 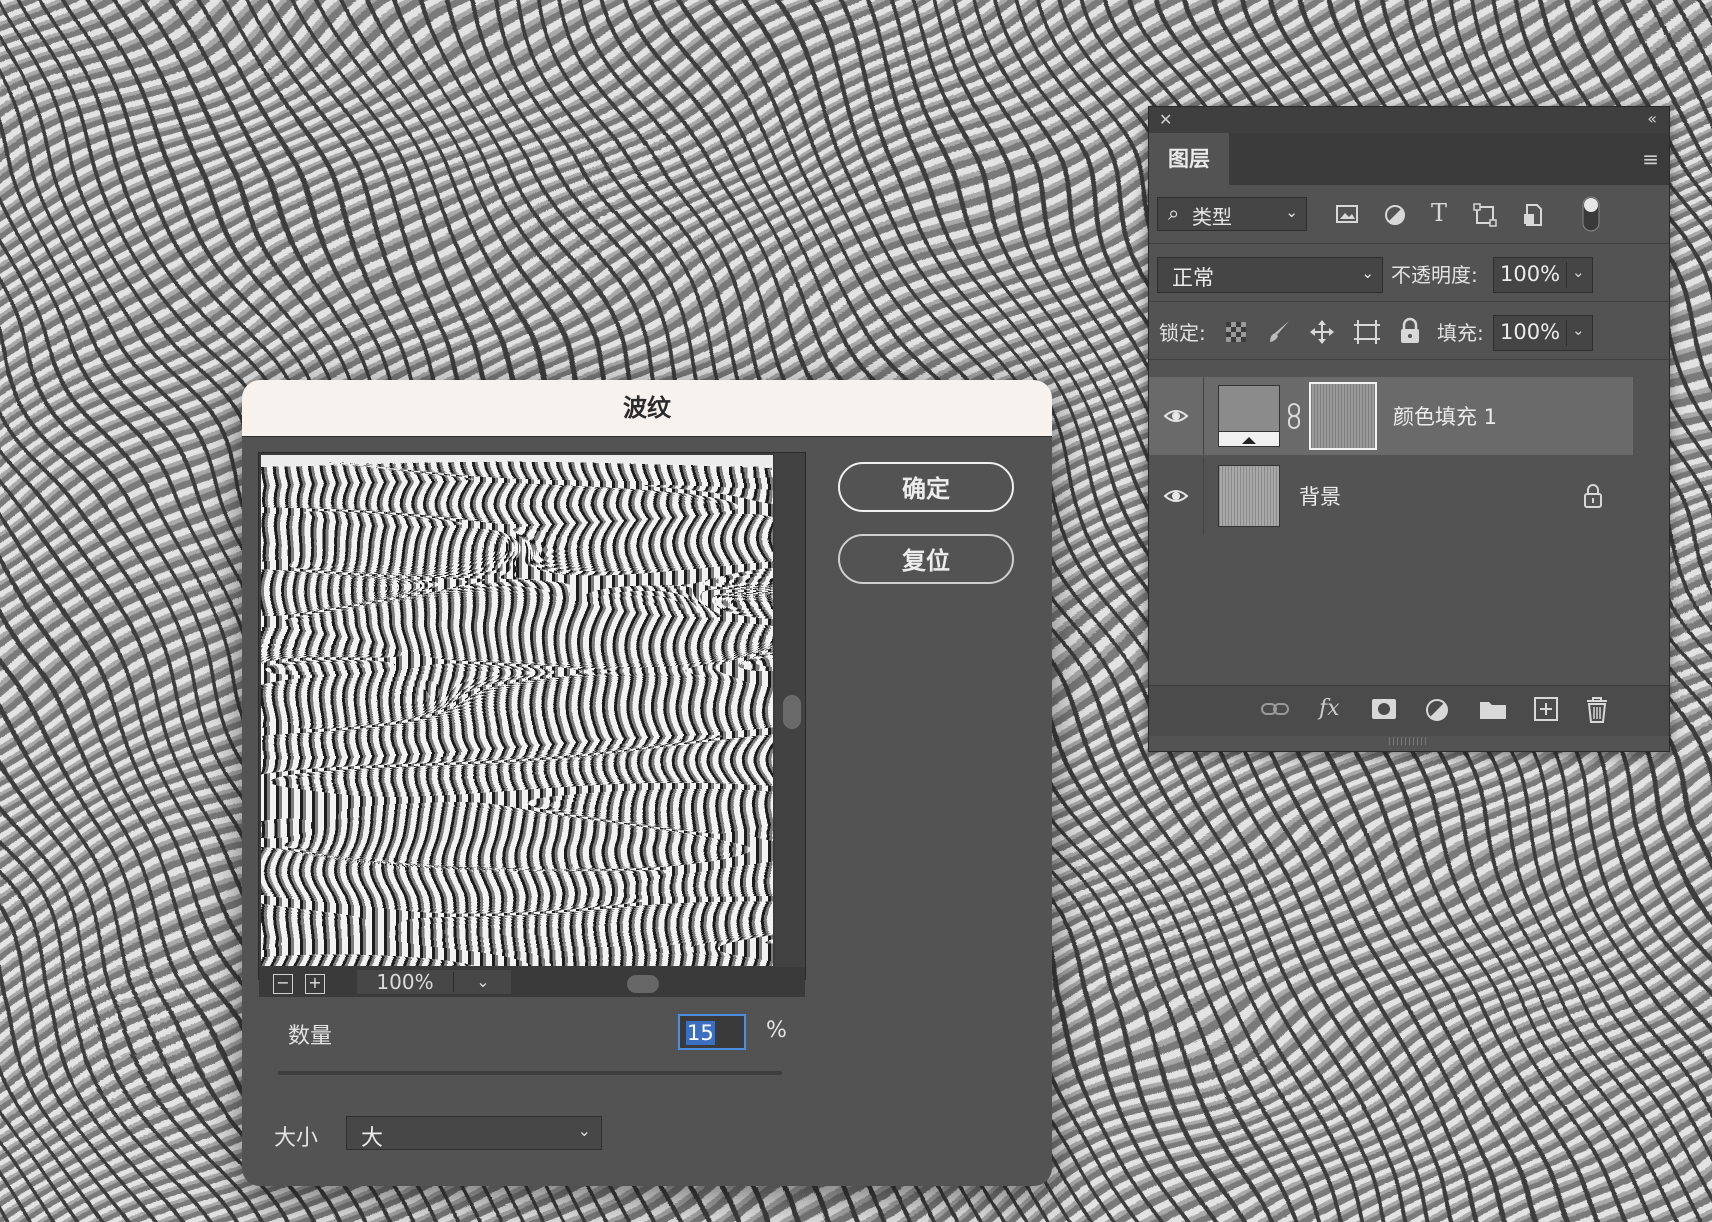 What do you see at coordinates (1395, 215) in the screenshot?
I see `adjustment-filter-icon` at bounding box center [1395, 215].